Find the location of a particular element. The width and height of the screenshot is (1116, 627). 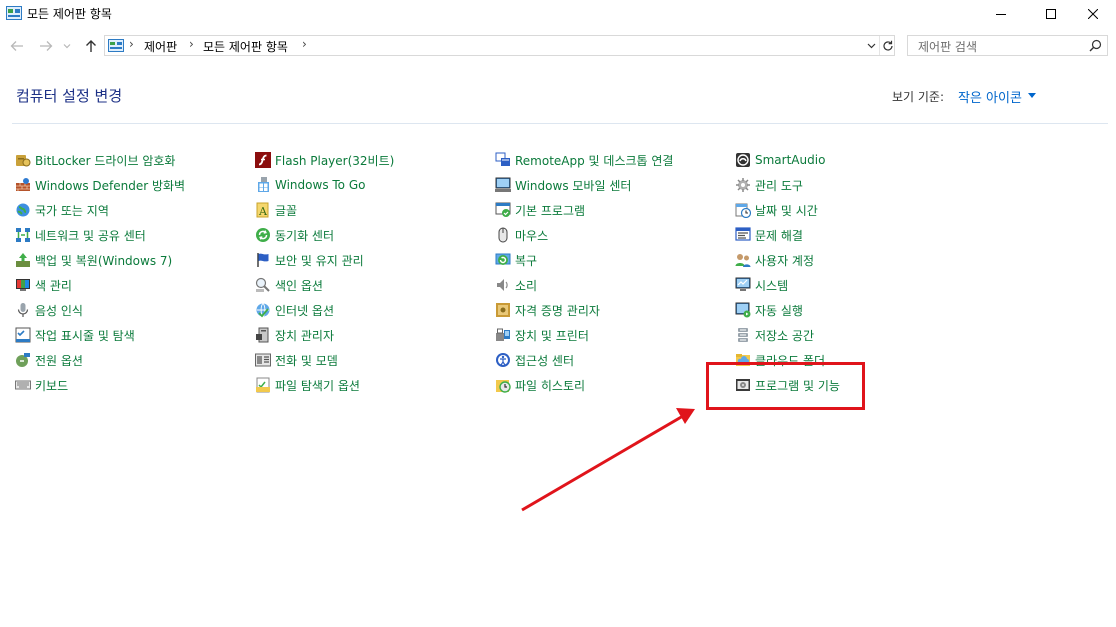

backup-icon is located at coordinates (23, 260).